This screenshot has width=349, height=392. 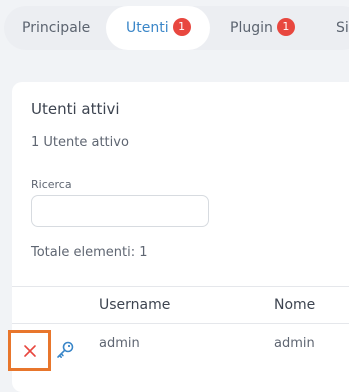 I want to click on delete-user-button, so click(x=29, y=350).